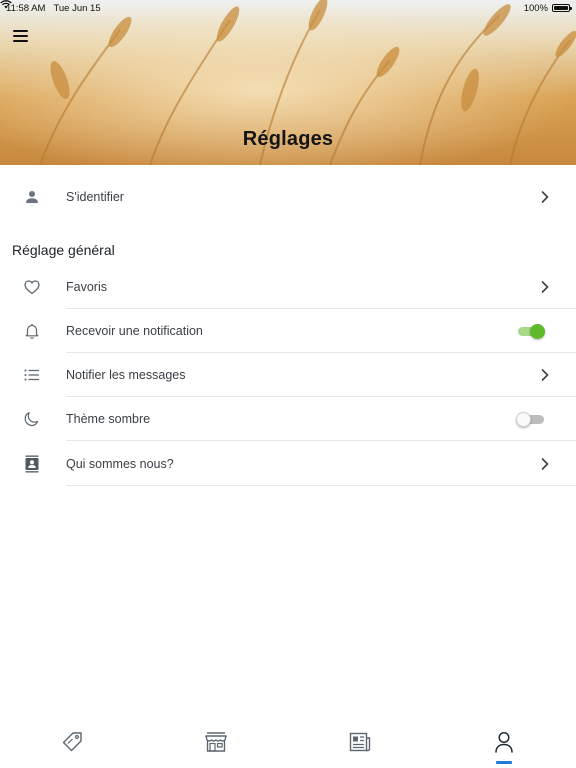 The image size is (576, 768). I want to click on profile-icon, so click(504, 742).